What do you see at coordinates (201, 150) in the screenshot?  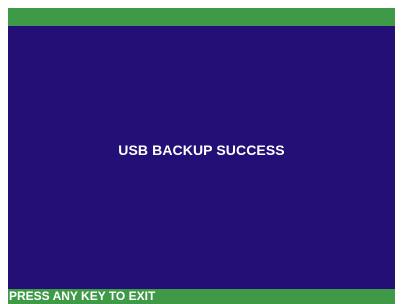 I see `backup-status-message: USB BACKUP SUCCESS` at bounding box center [201, 150].